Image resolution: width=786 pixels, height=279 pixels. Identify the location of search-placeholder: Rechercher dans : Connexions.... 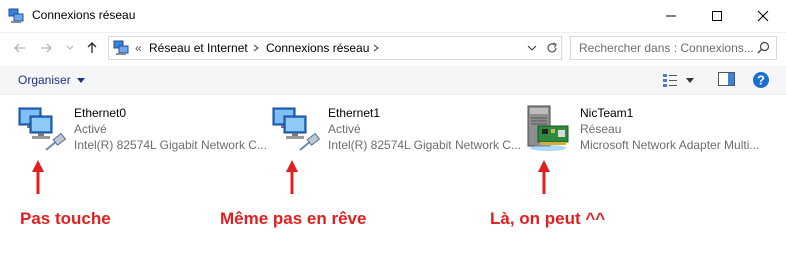
(666, 48).